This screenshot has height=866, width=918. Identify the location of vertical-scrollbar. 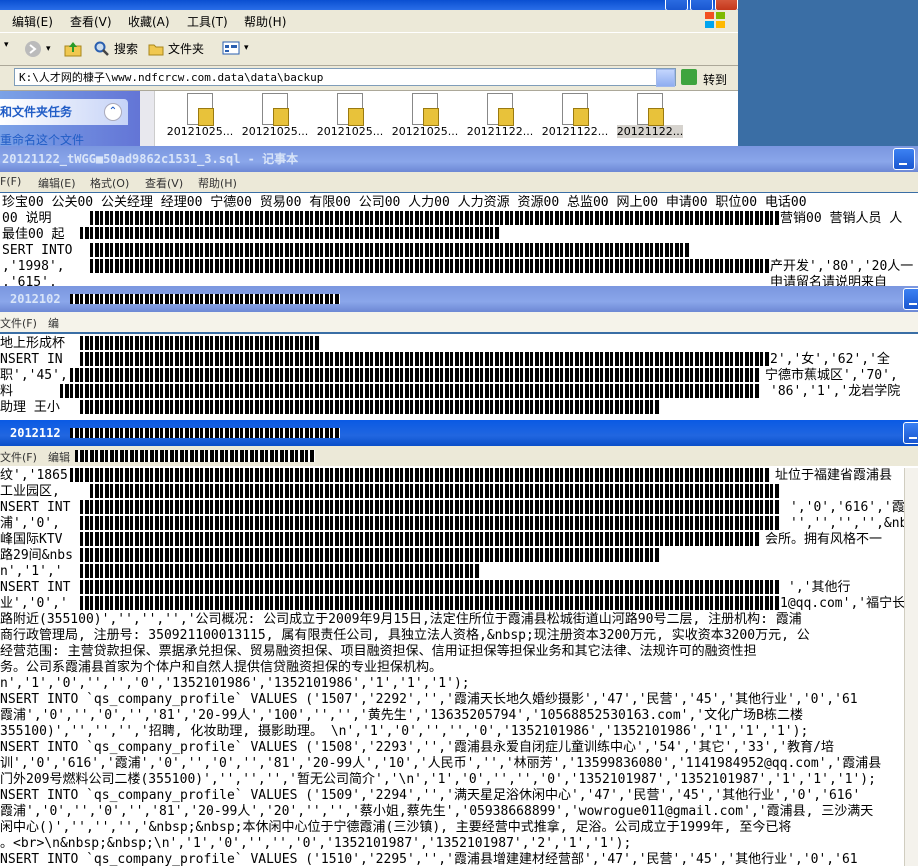
(911, 667).